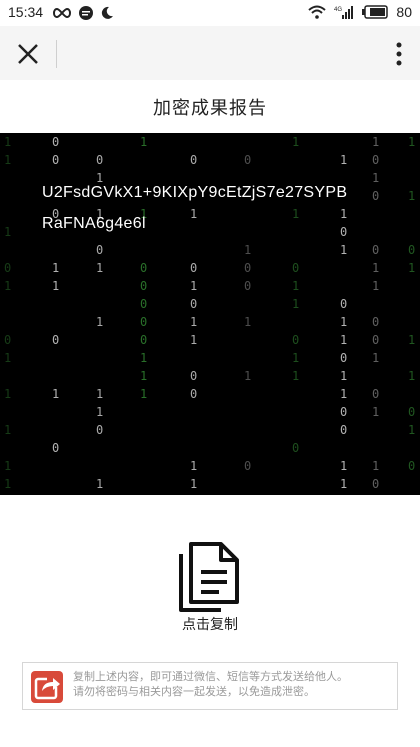 This screenshot has height=747, width=420. What do you see at coordinates (86, 13) in the screenshot?
I see `message-icon` at bounding box center [86, 13].